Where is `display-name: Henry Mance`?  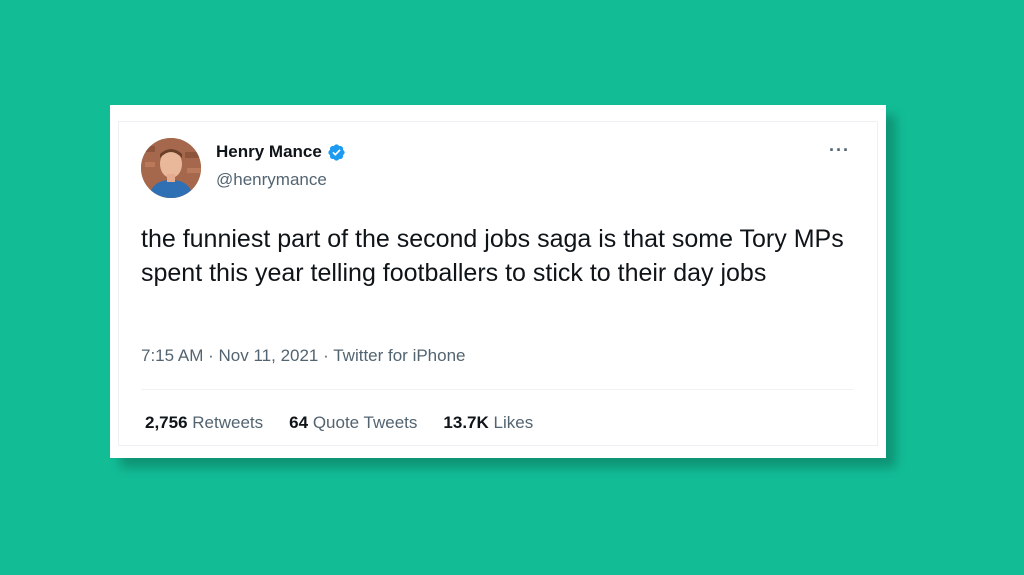 display-name: Henry Mance is located at coordinates (269, 152).